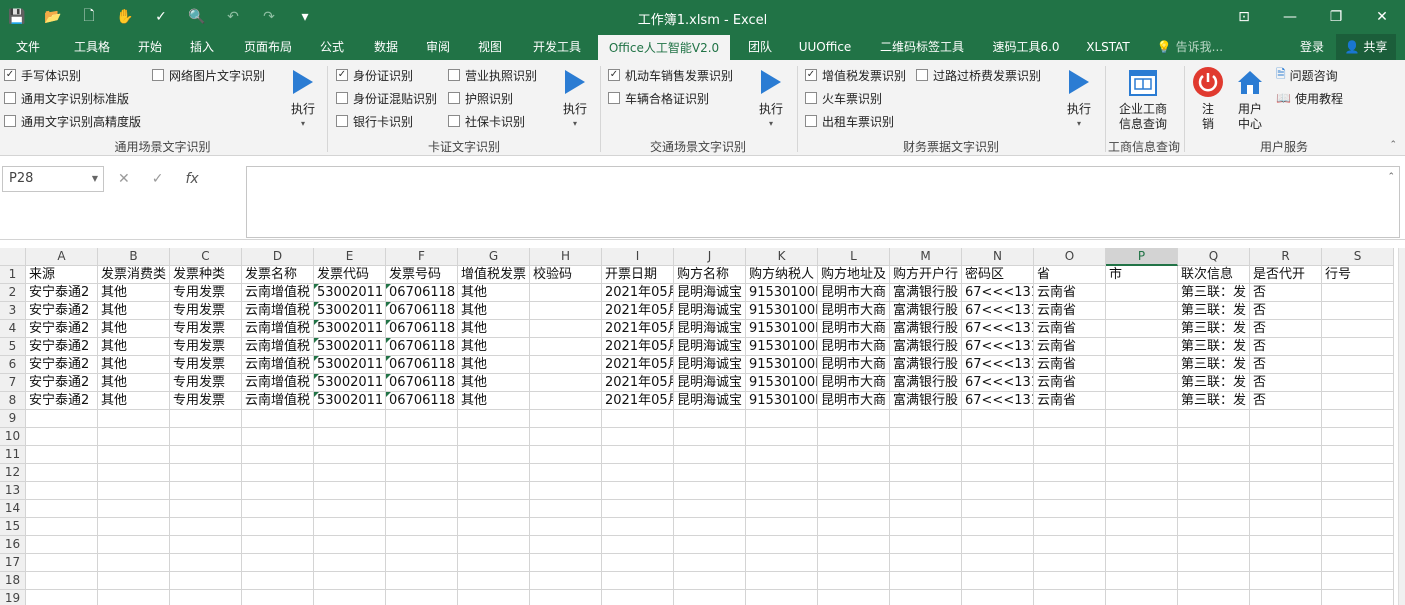 The width and height of the screenshot is (1405, 605). Describe the element at coordinates (638, 257) in the screenshot. I see `column-header-i: I` at that location.